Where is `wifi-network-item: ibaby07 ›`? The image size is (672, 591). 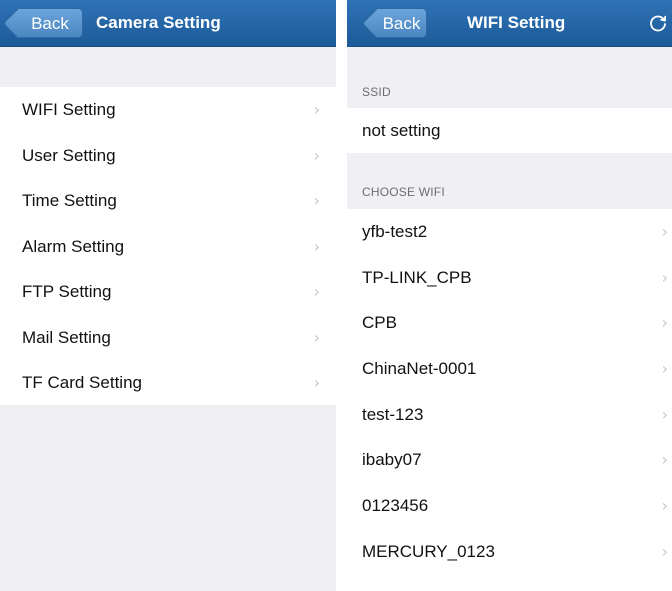 wifi-network-item: ibaby07 › is located at coordinates (509, 460).